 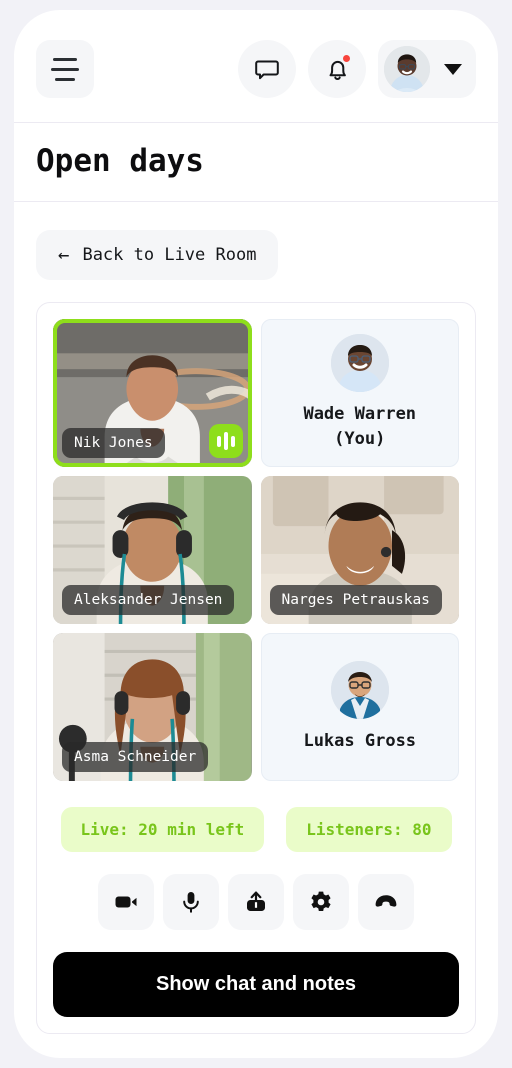 I want to click on participant-name-line1: Wade Warren, so click(x=360, y=414).